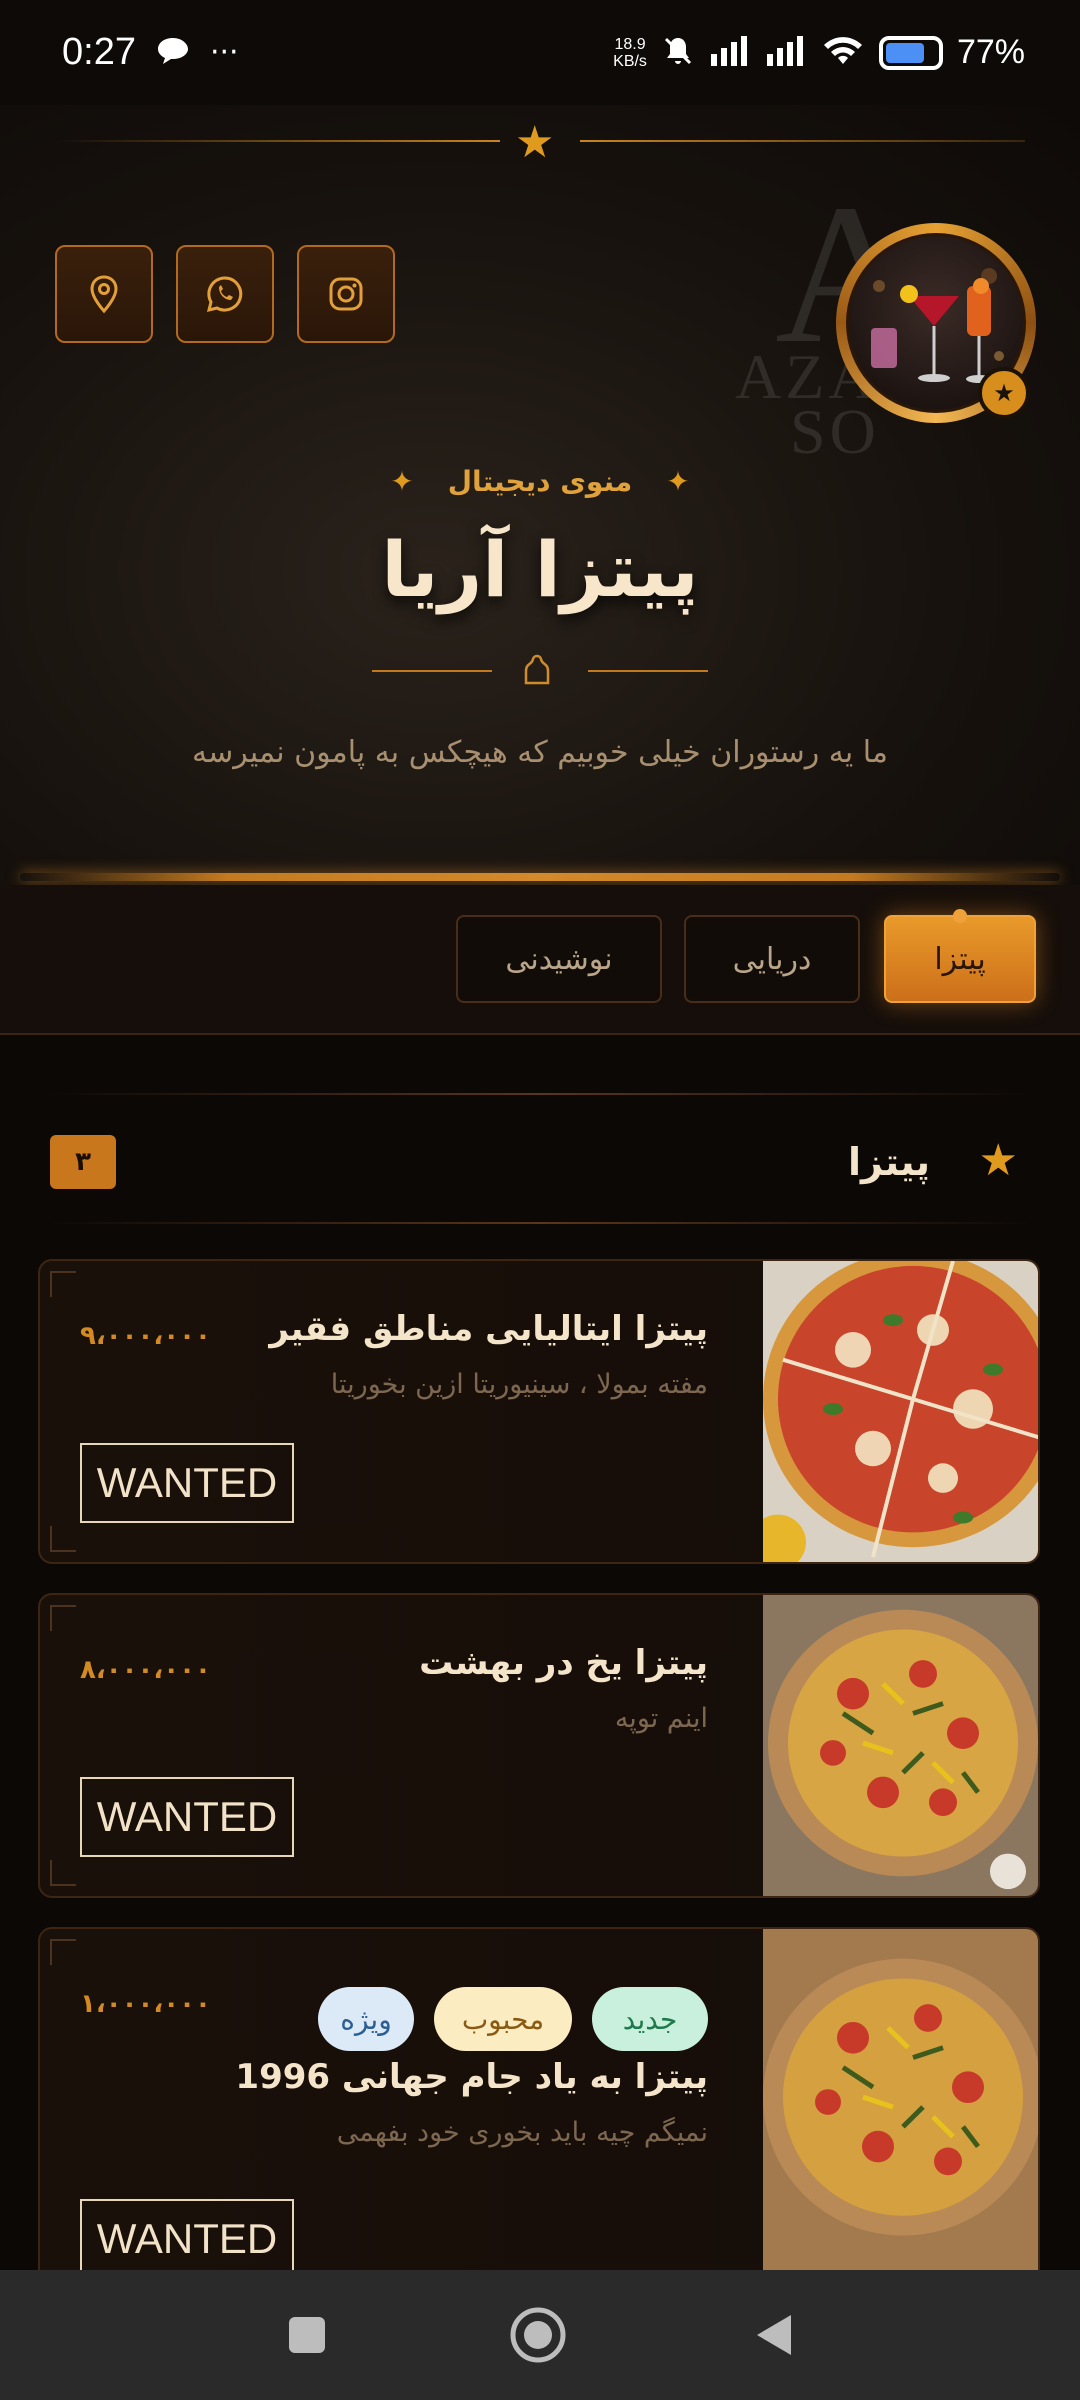 The image size is (1080, 2400). I want to click on item-name: پیتزا به یاد جام جهانی 1996, so click(471, 2077).